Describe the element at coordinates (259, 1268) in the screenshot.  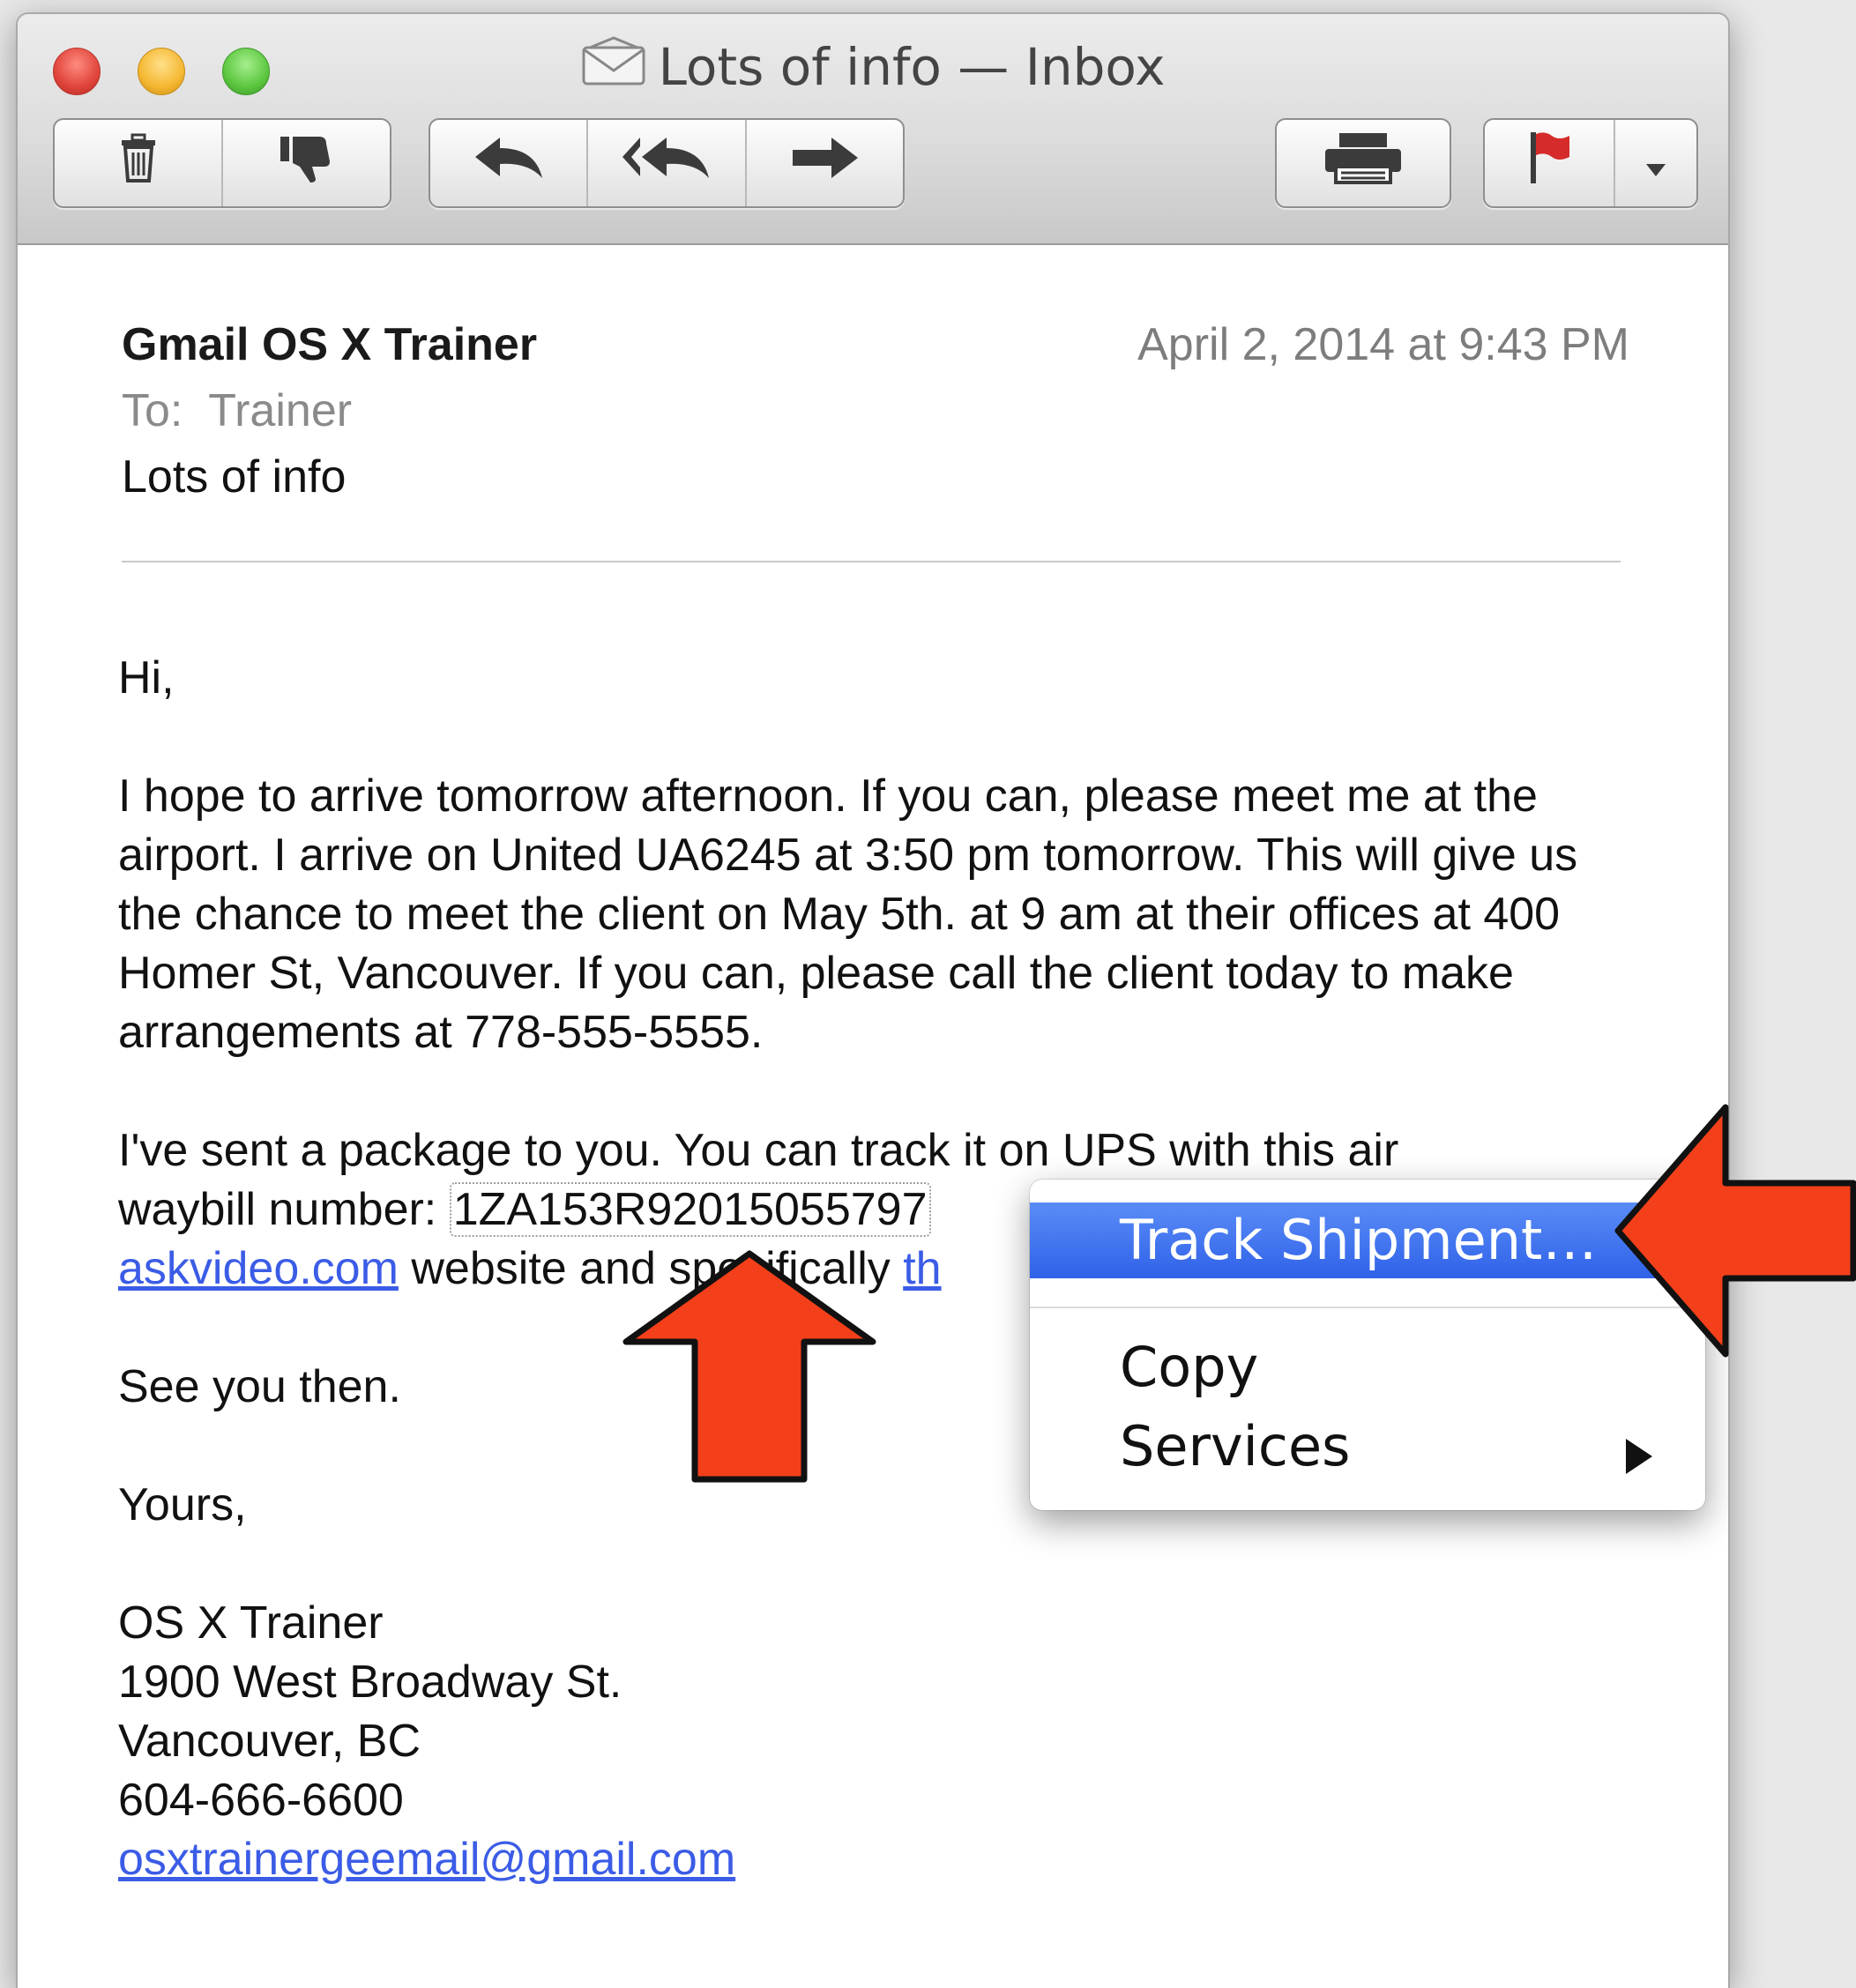
I see `askvideo-link: askvideo.com` at that location.